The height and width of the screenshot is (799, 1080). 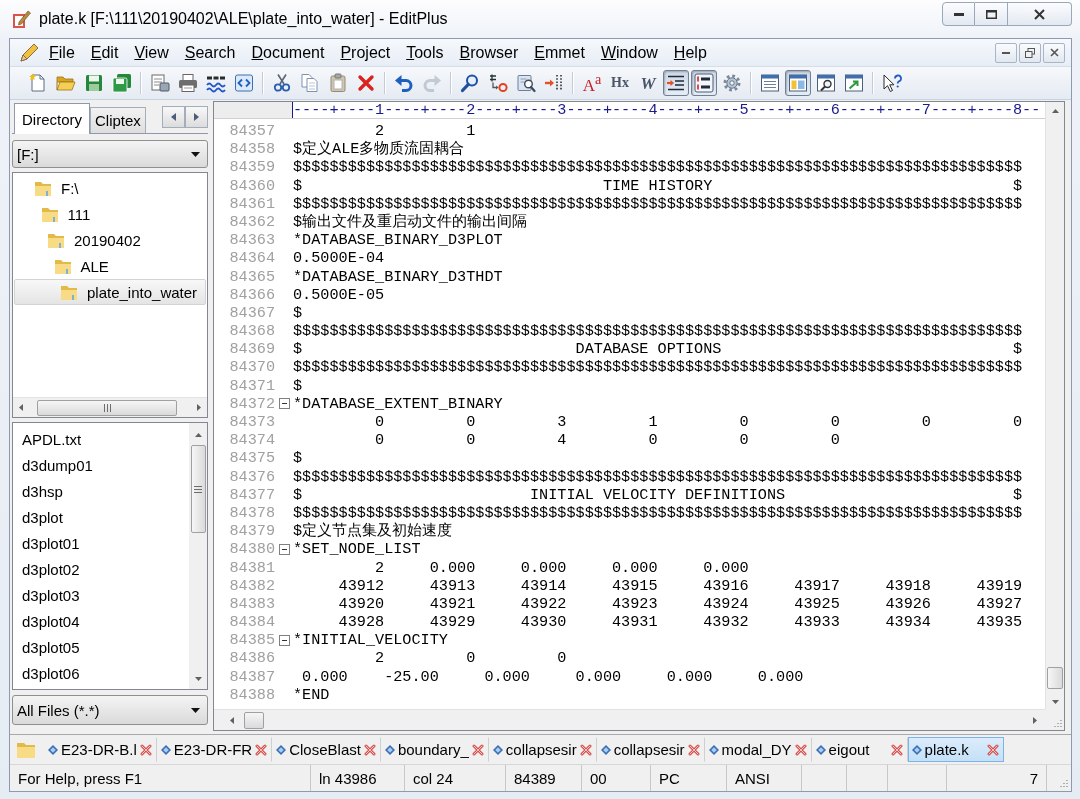 What do you see at coordinates (251, 549) in the screenshot?
I see `line-number: 84380` at bounding box center [251, 549].